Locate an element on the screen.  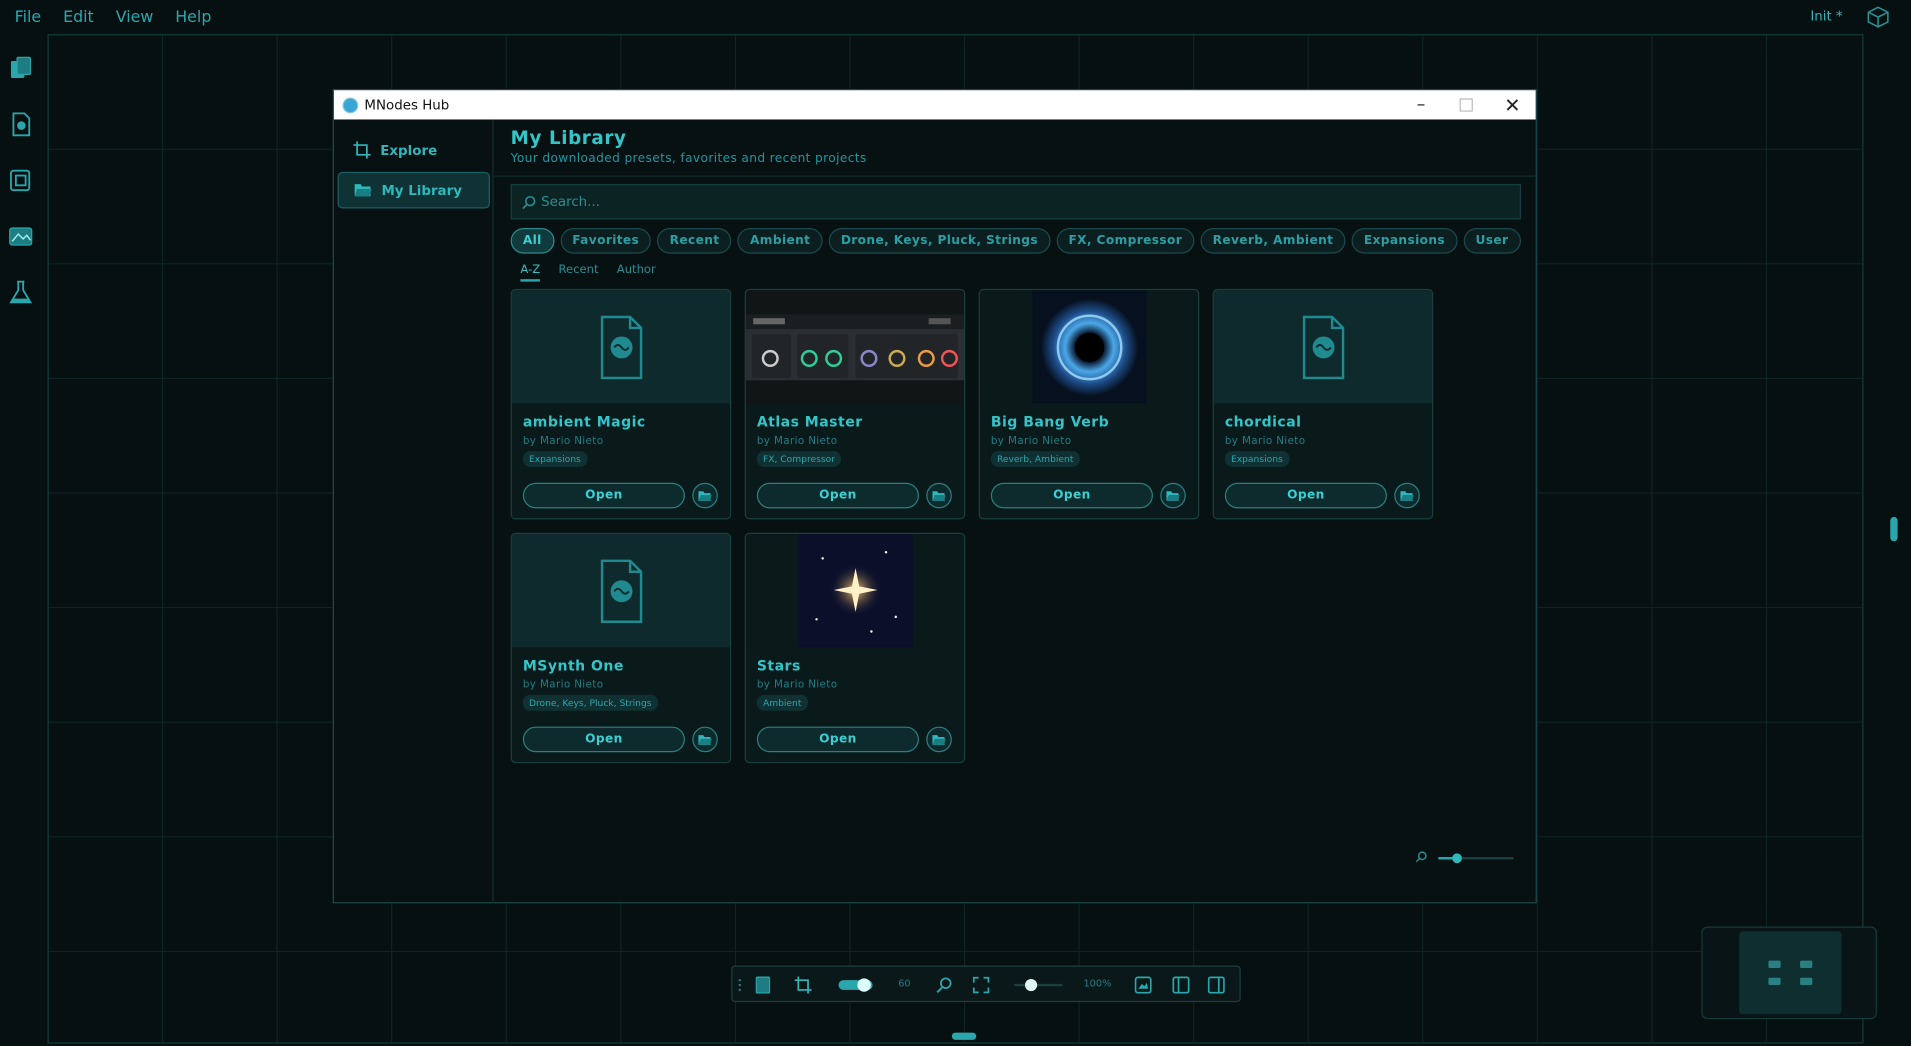
preset-tag: Drone, Keys, Pluck, Strings is located at coordinates (590, 702).